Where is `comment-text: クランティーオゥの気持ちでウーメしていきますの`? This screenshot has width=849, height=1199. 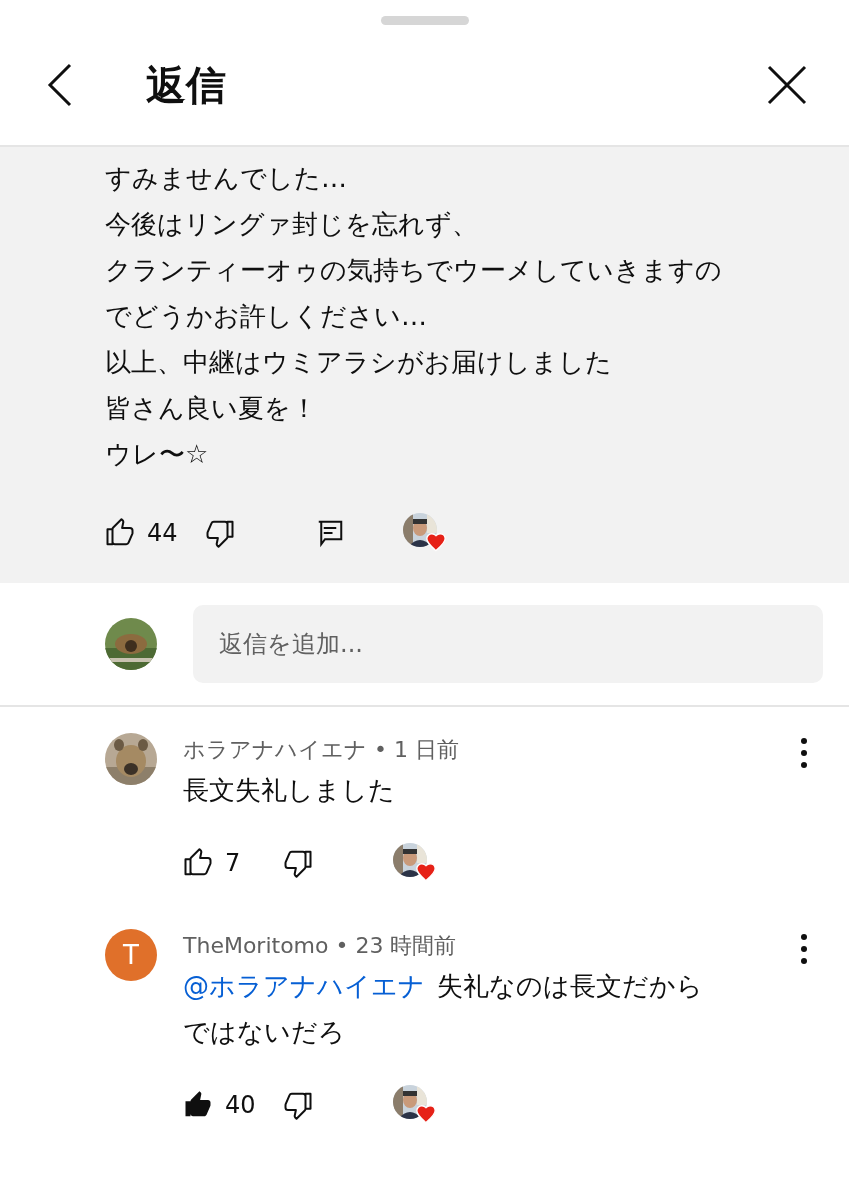 comment-text: クランティーオゥの気持ちでウーメしていきますの is located at coordinates (414, 270).